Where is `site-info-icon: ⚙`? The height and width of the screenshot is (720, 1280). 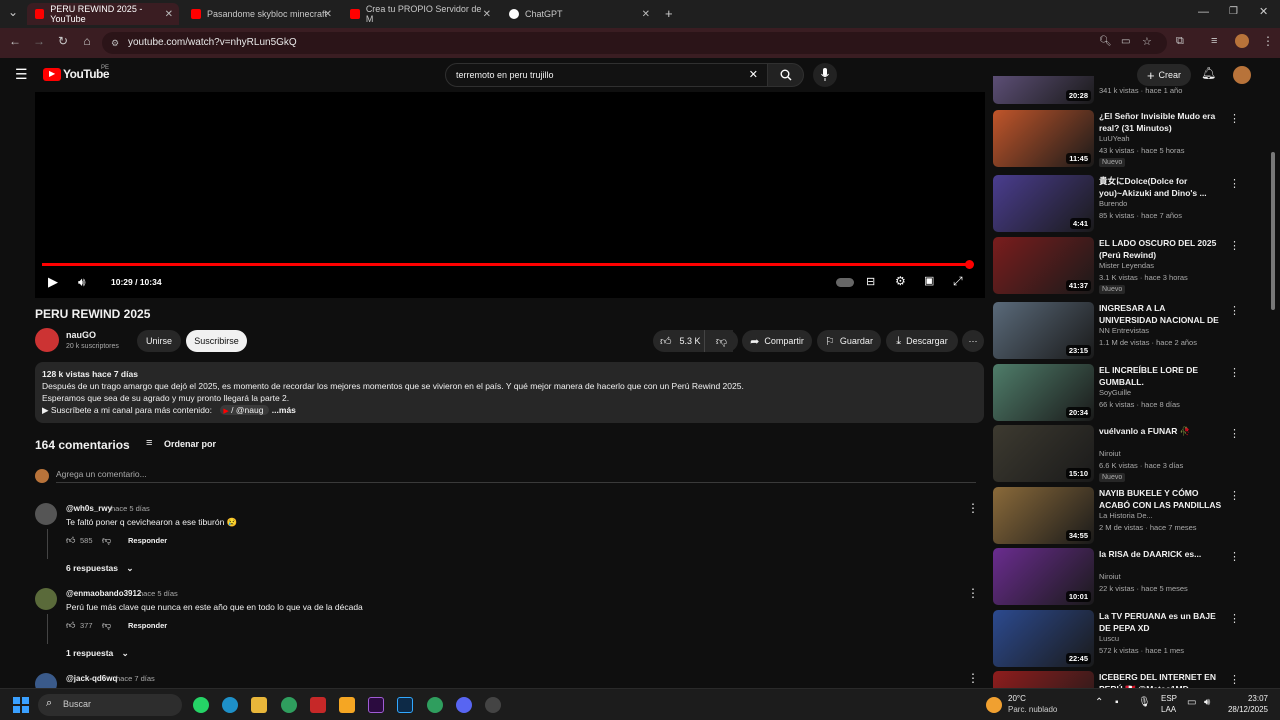 site-info-icon: ⚙ is located at coordinates (115, 43).